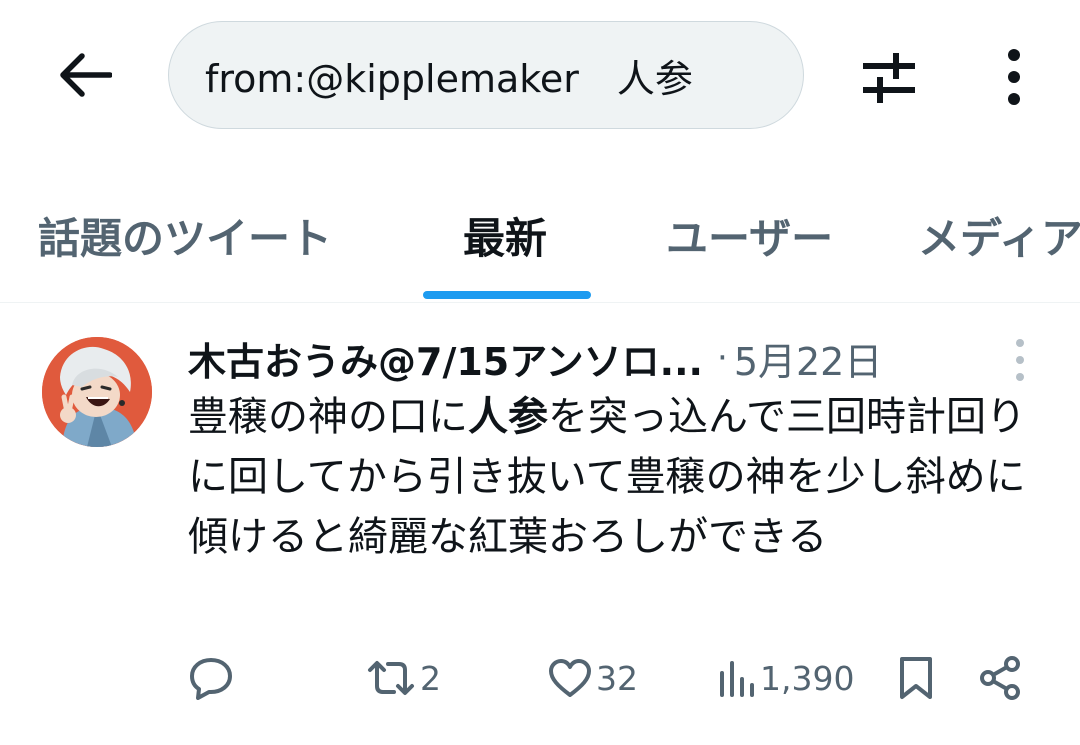 The width and height of the screenshot is (1080, 745). I want to click on avatar-illustration, so click(97, 392).